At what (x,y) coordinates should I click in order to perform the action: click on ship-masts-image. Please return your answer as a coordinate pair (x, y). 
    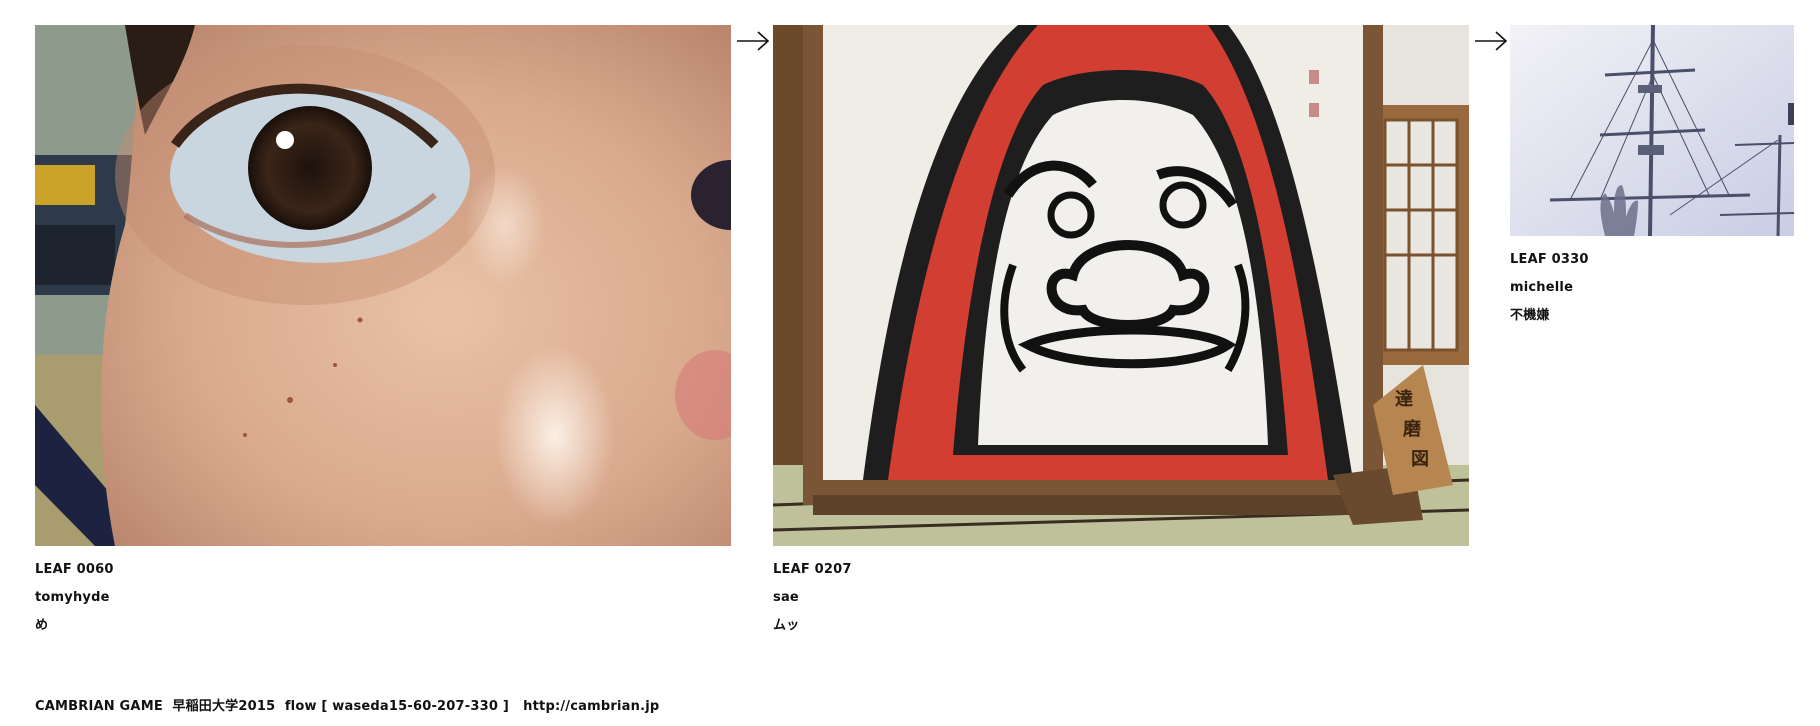
    Looking at the image, I should click on (1652, 130).